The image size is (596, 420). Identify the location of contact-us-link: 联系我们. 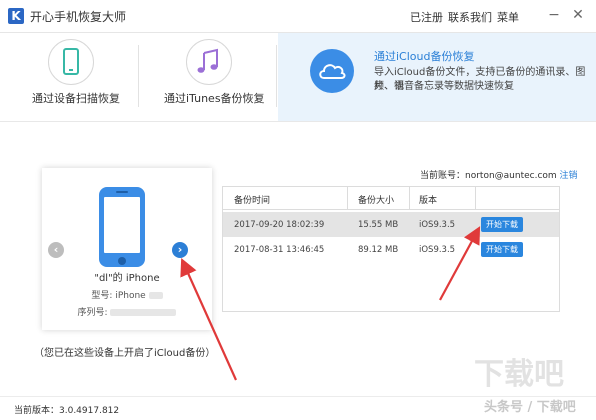
(470, 17).